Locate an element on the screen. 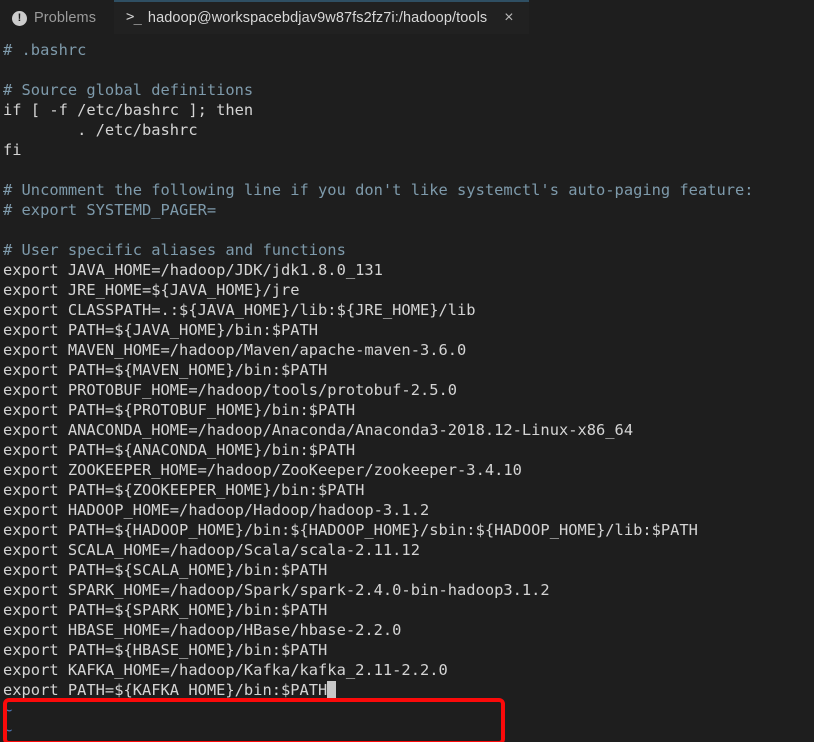 The width and height of the screenshot is (814, 742). terminal-line-text: # .bashrc is located at coordinates (45, 50).